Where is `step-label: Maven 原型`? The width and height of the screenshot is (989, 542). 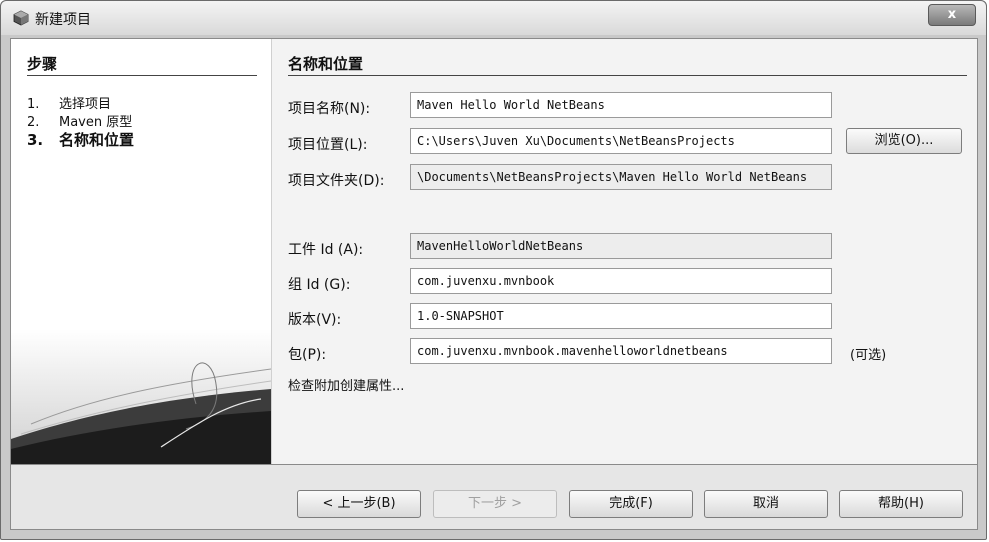
step-label: Maven 原型 is located at coordinates (96, 122).